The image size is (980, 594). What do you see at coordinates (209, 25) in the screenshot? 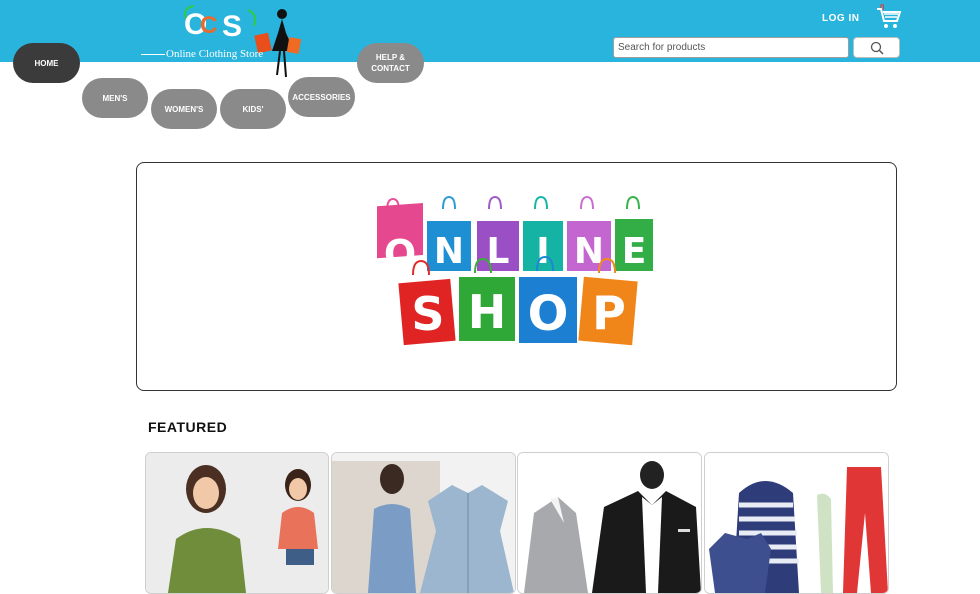
I see `logo-letter-c: C` at bounding box center [209, 25].